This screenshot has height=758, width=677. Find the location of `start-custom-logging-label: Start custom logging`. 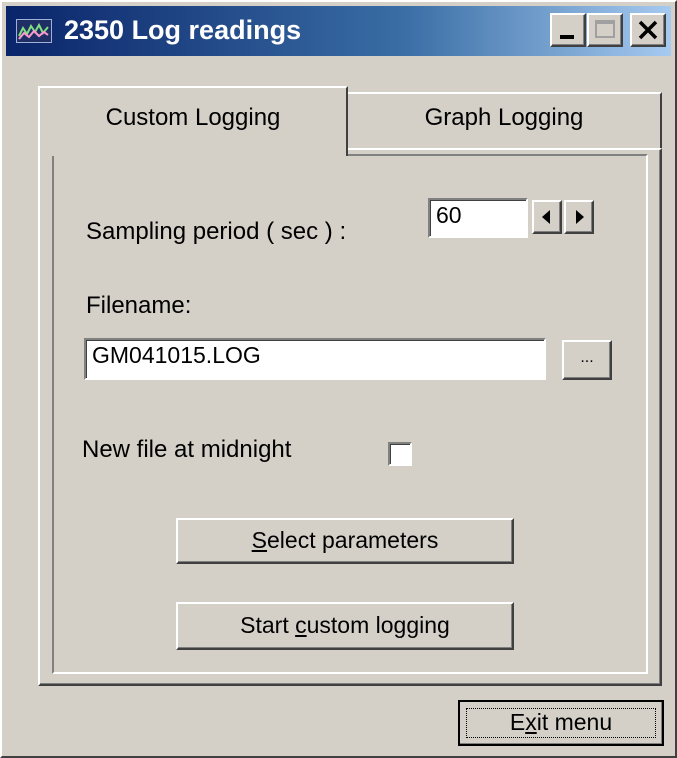

start-custom-logging-label: Start custom logging is located at coordinates (345, 625).